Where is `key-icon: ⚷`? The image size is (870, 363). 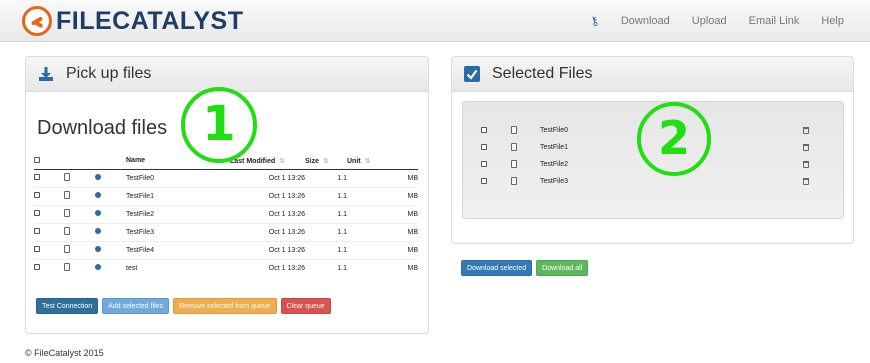
key-icon: ⚷ is located at coordinates (594, 21).